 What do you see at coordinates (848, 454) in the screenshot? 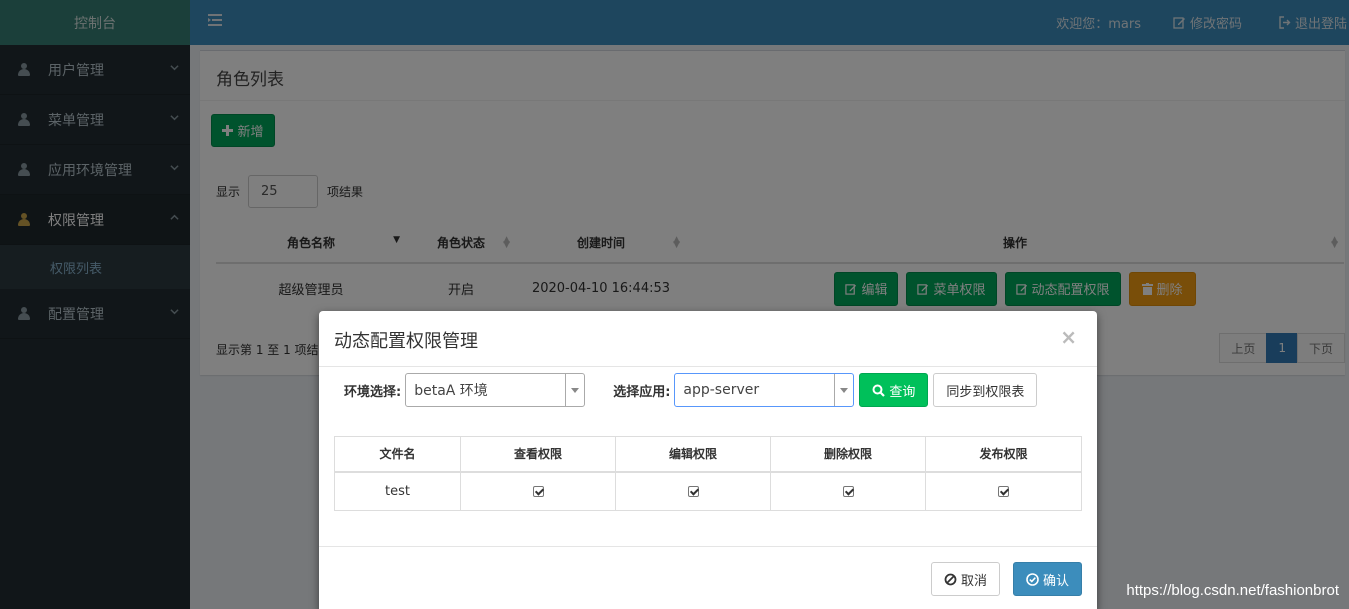
I see `col-delete-permission: 删除权限` at bounding box center [848, 454].